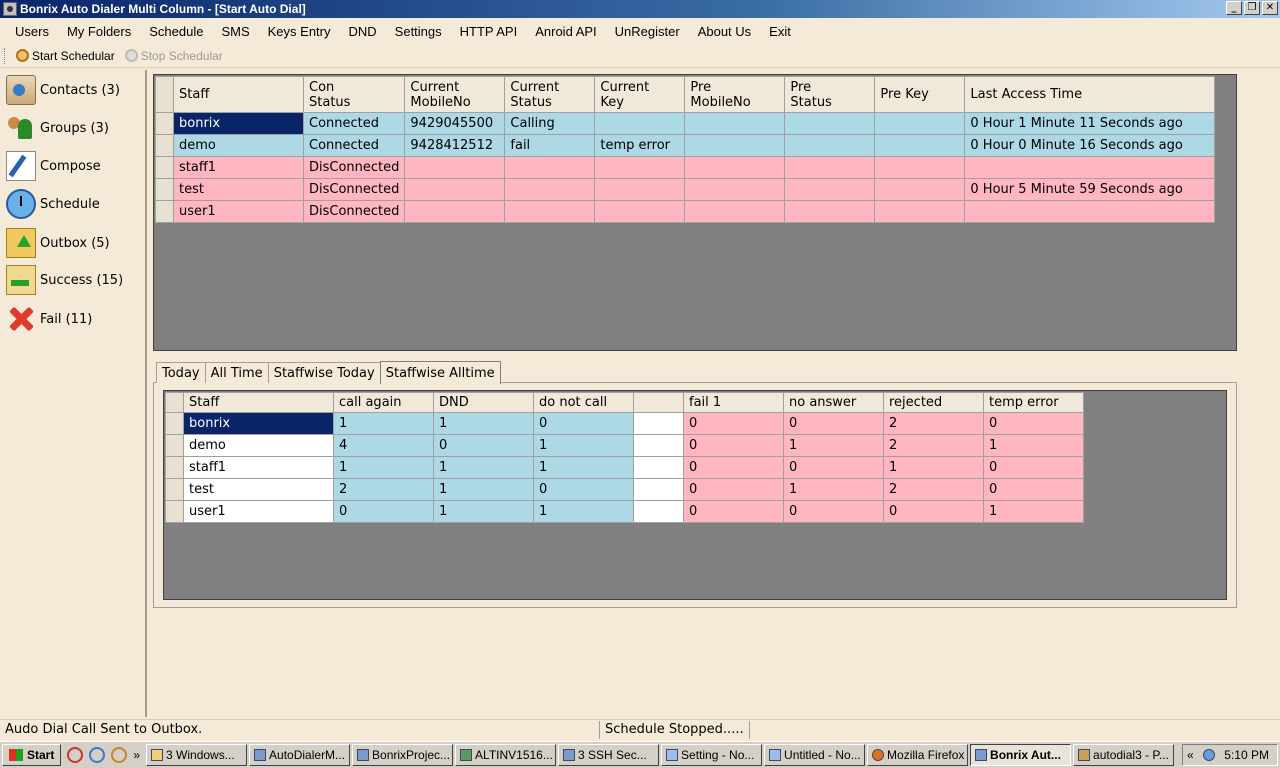  Describe the element at coordinates (735, 94) in the screenshot. I see `column-header: Pre MobileNo` at that location.